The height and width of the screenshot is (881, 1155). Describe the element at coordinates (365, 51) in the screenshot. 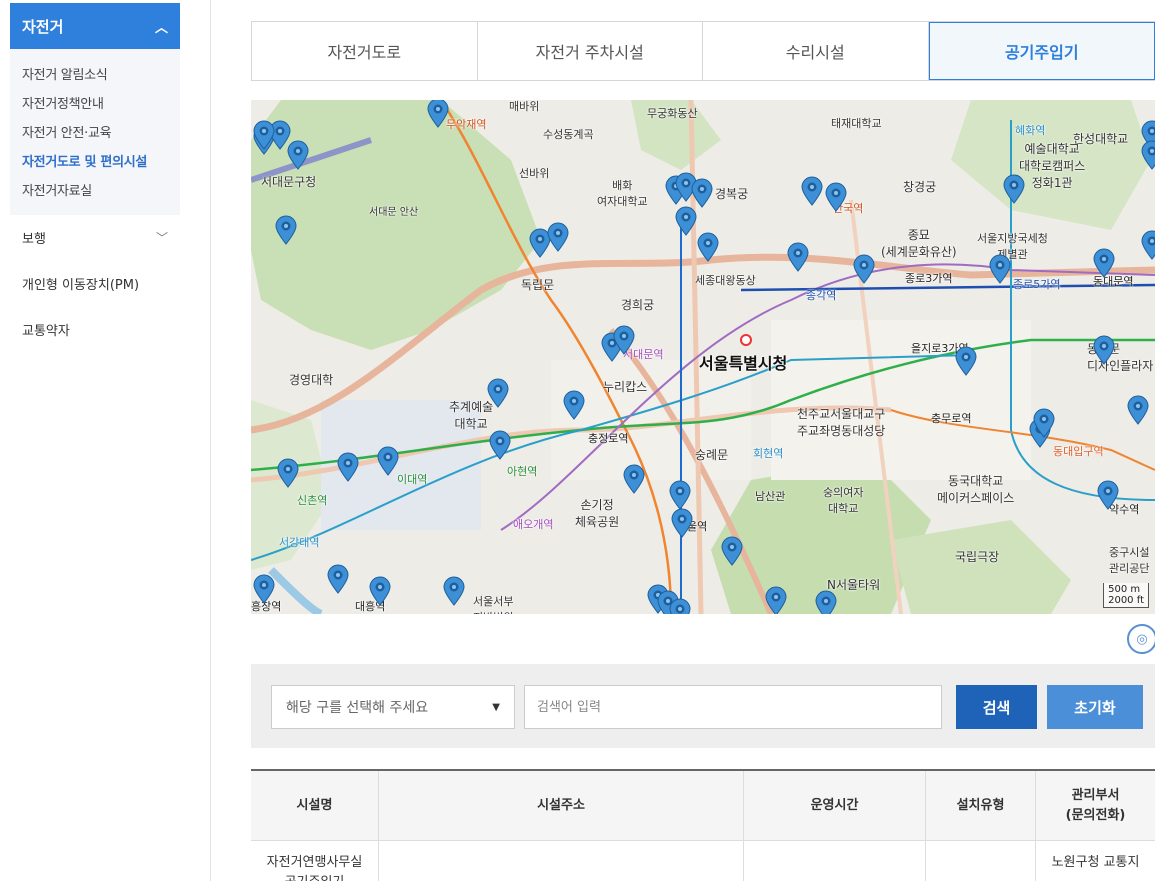

I see `tab-bike-road: 자전거도로` at that location.